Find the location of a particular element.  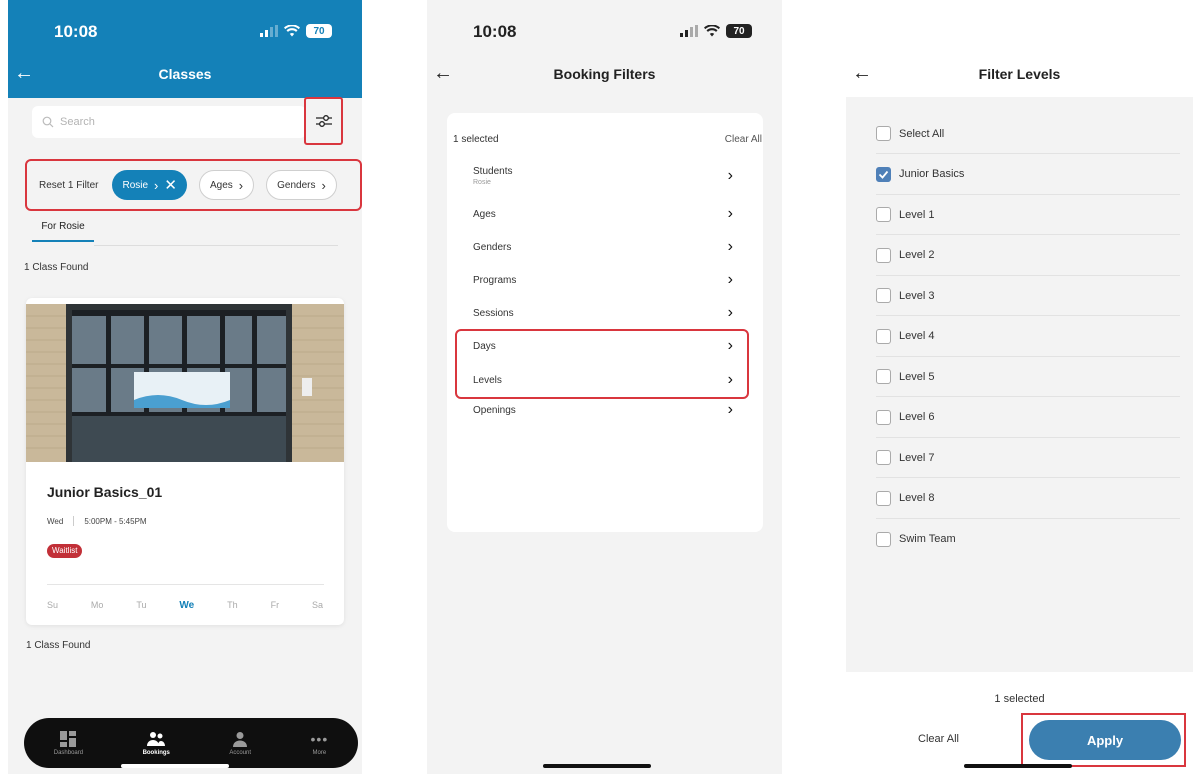

page-title: Filter Levels is located at coordinates (1019, 74).